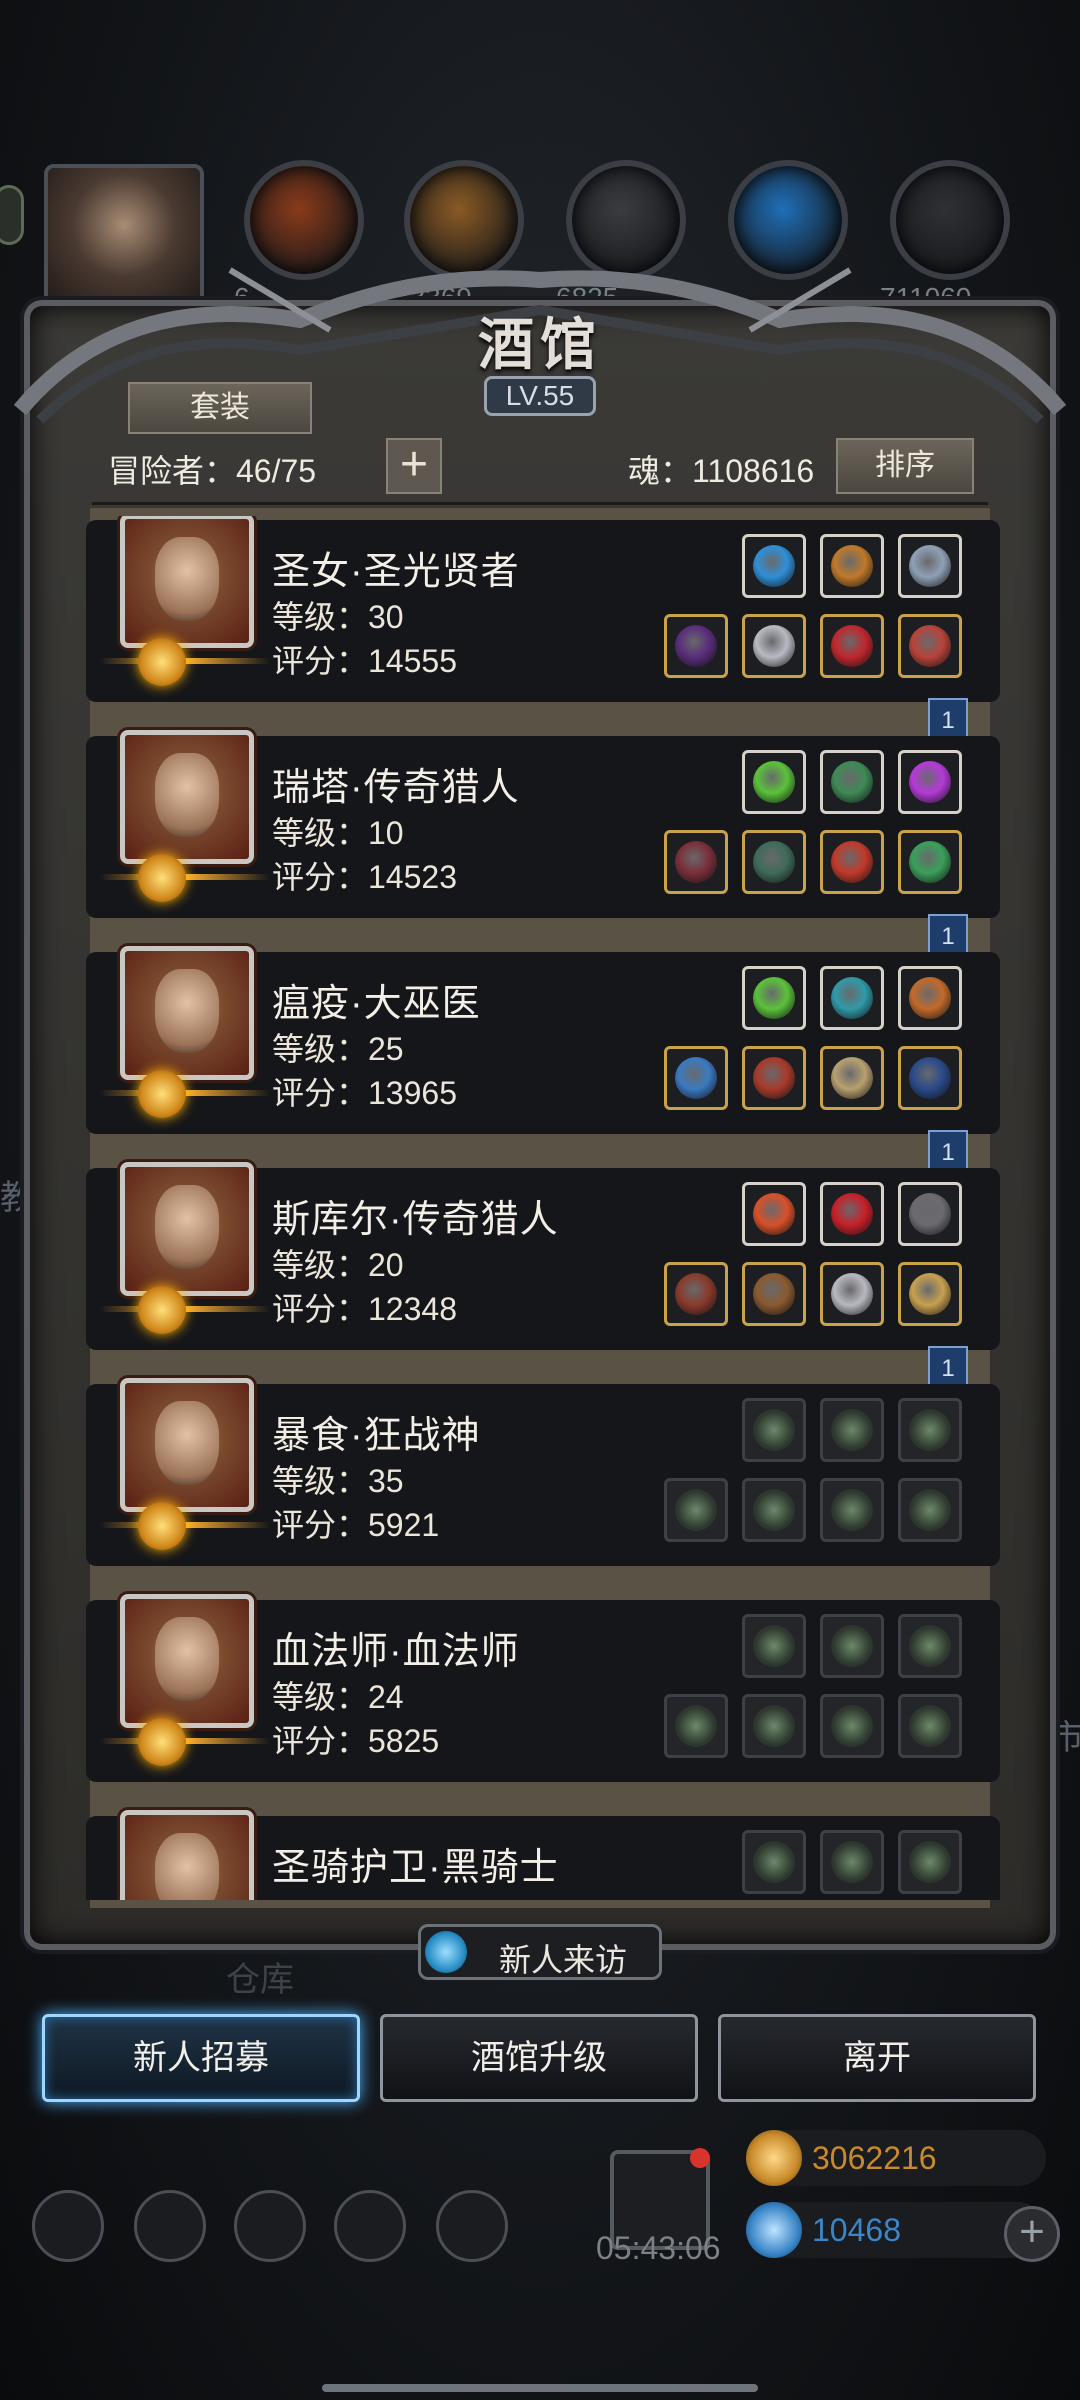  I want to click on hero-face, so click(187, 1227).